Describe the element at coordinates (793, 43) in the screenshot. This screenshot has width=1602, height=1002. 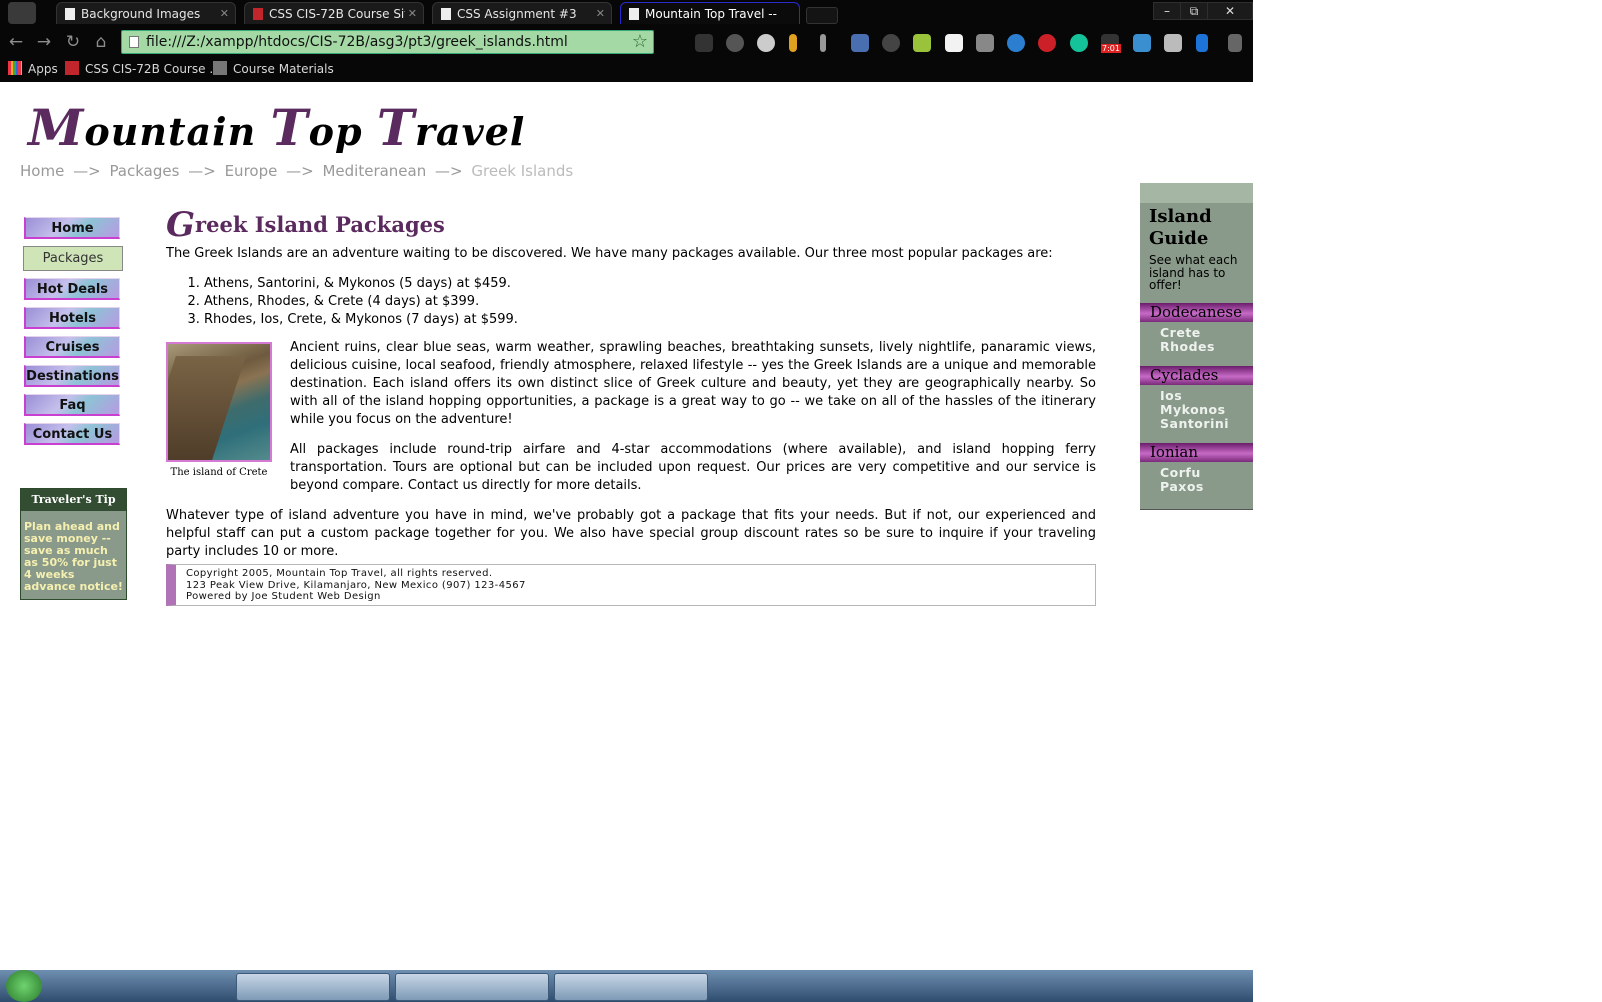
I see `highlighter-icon` at that location.